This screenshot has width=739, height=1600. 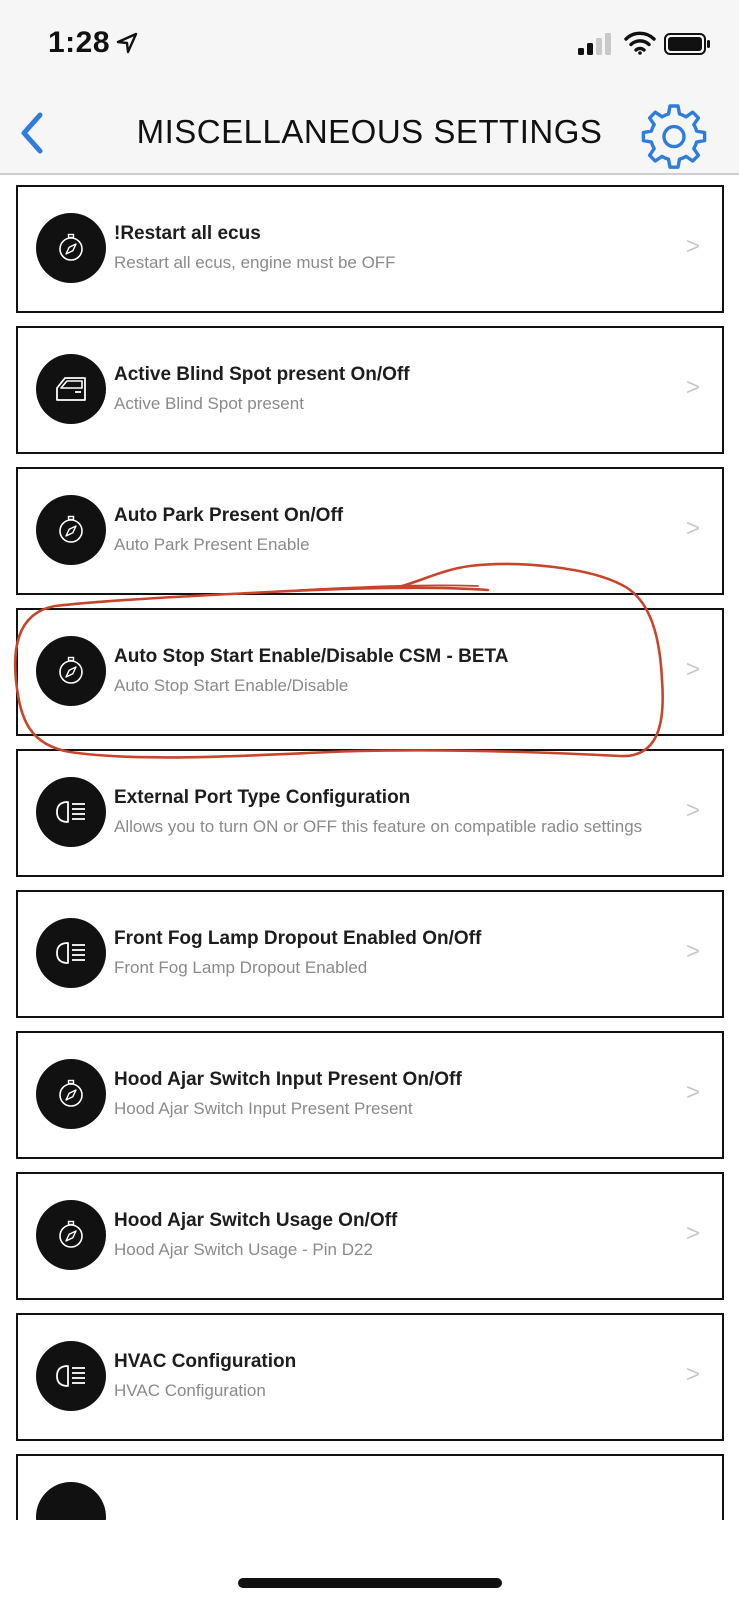 I want to click on navigation-bar: MISCELLANEOUS SETTINGS, so click(x=369, y=135).